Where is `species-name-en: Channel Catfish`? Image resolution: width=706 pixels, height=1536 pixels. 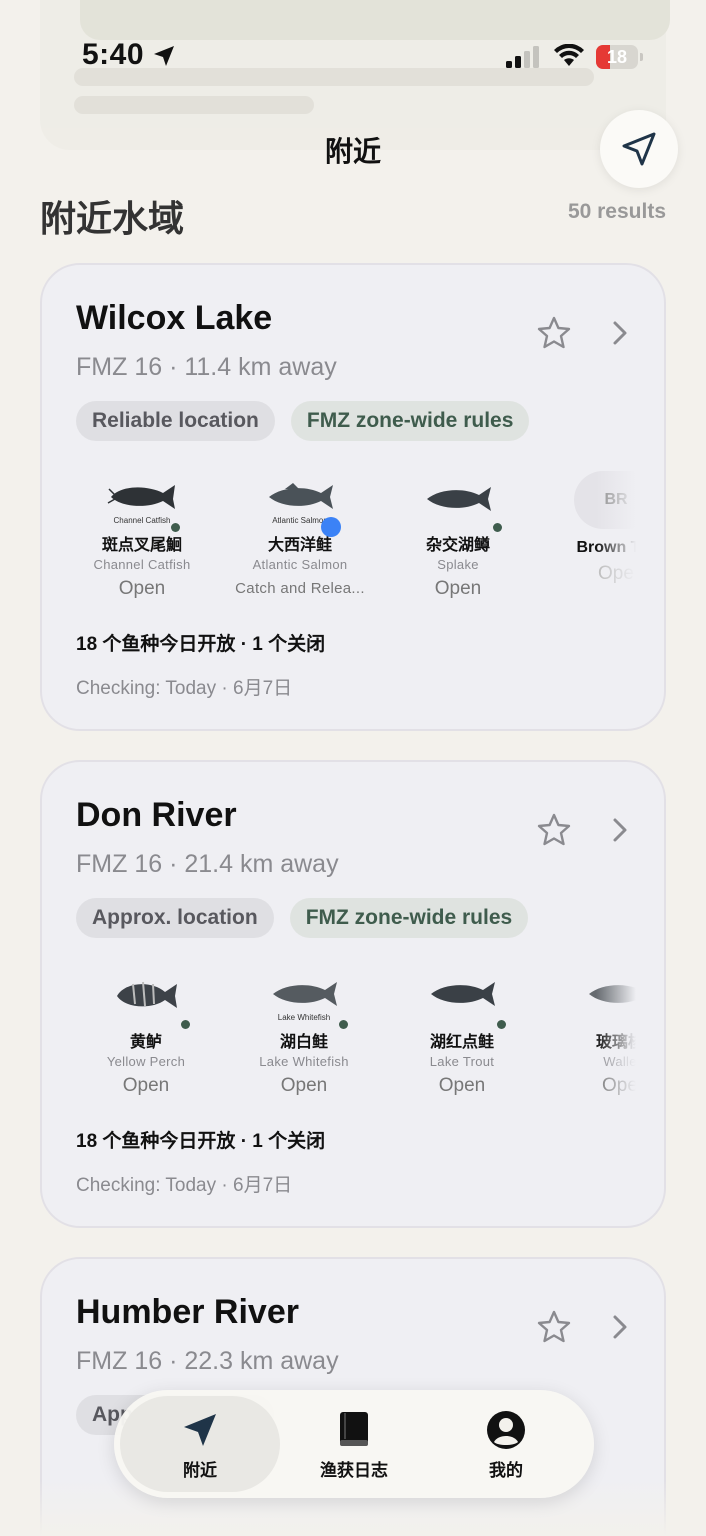 species-name-en: Channel Catfish is located at coordinates (142, 564).